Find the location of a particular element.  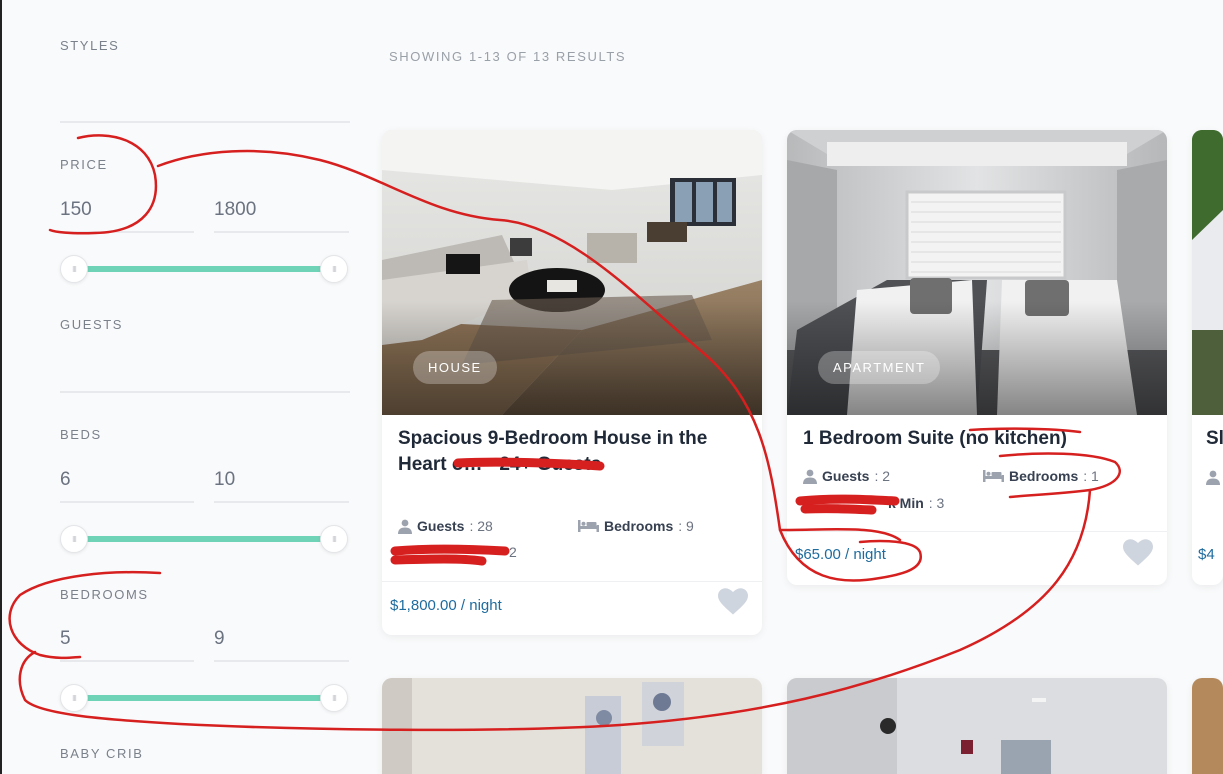

bedrooms-info: Bedrooms: 1 is located at coordinates (1041, 476).